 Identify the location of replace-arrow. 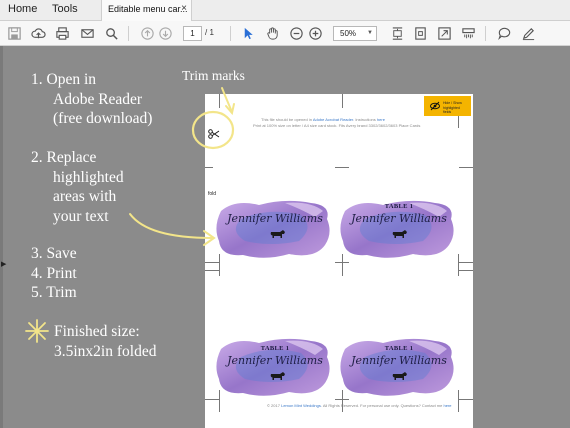
(171, 226).